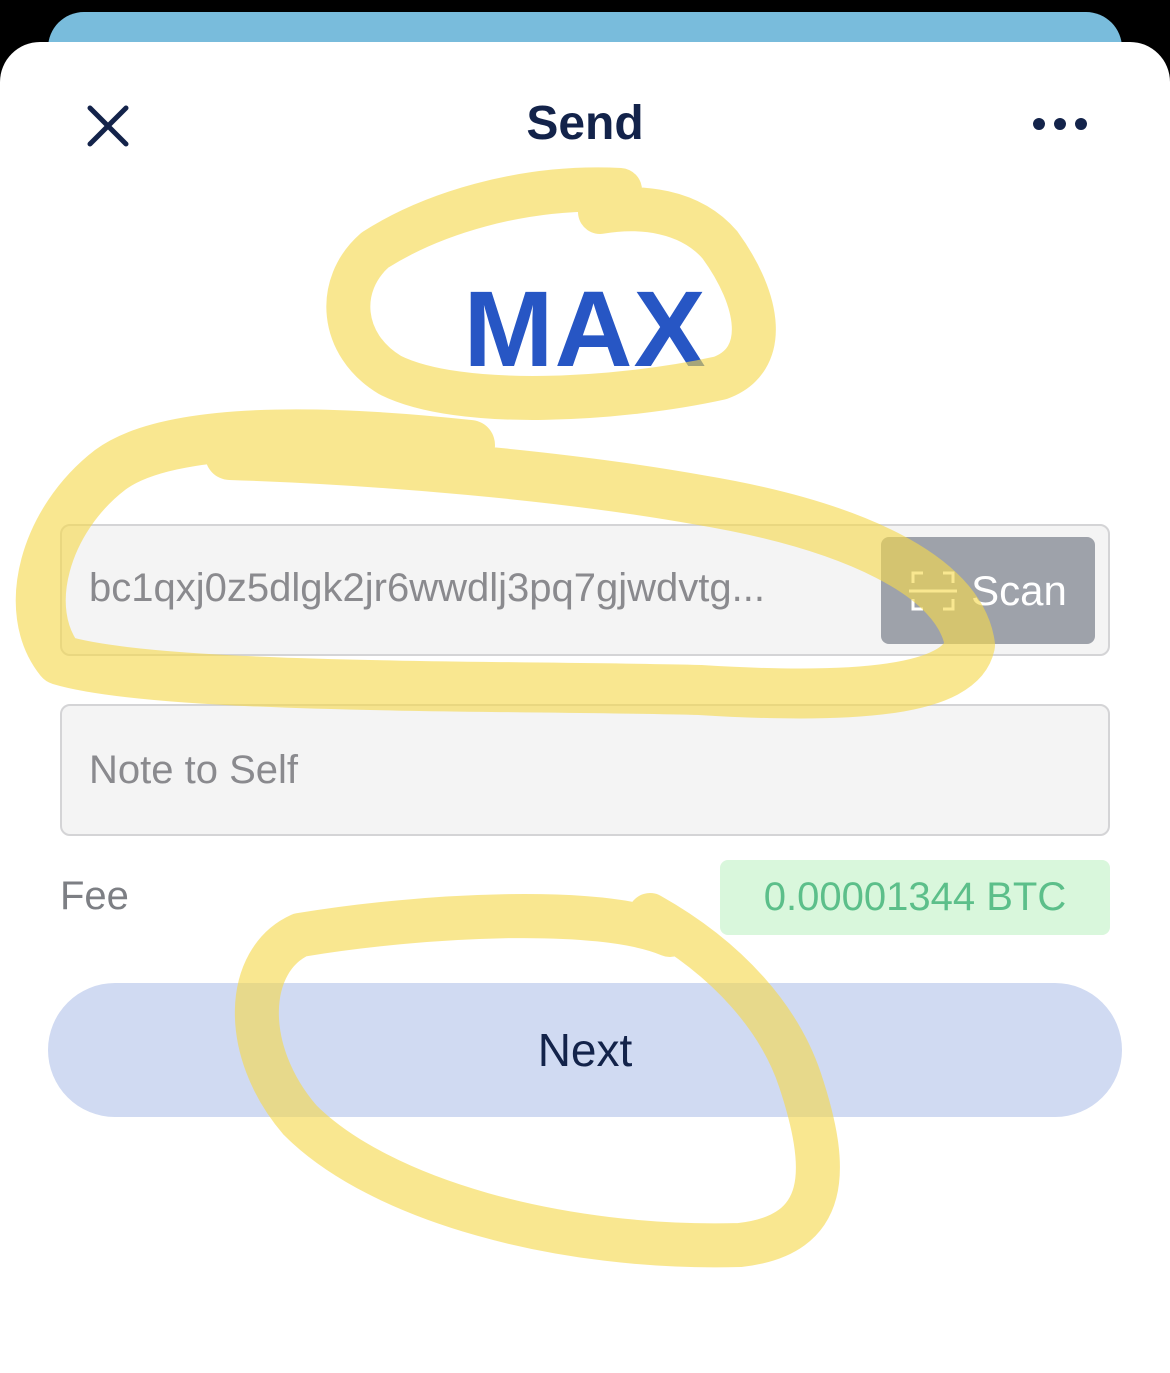 This screenshot has height=1373, width=1170. What do you see at coordinates (194, 770) in the screenshot?
I see `note-placeholder: Note to Self` at bounding box center [194, 770].